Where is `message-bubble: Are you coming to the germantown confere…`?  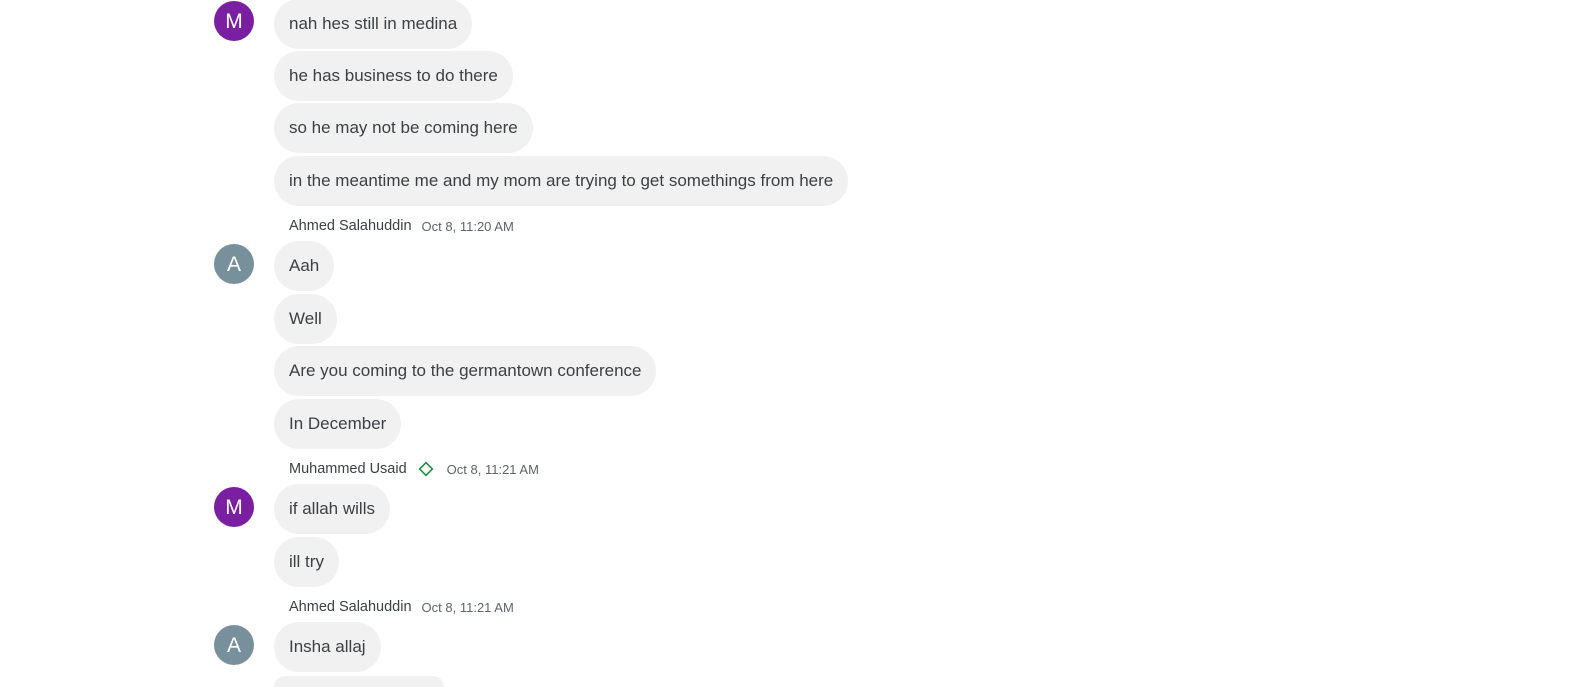
message-bubble: Are you coming to the germantown confere… is located at coordinates (465, 371).